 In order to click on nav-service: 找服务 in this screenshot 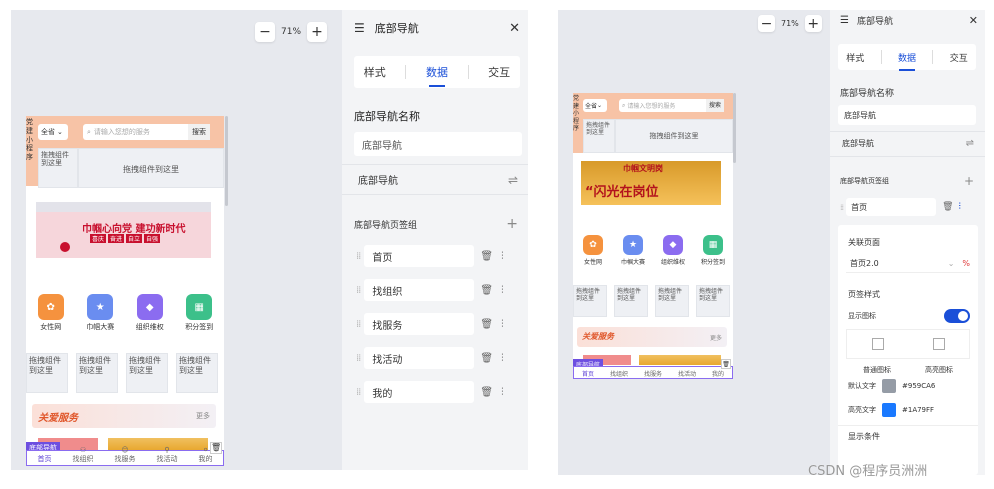, I will do `click(653, 373)`.